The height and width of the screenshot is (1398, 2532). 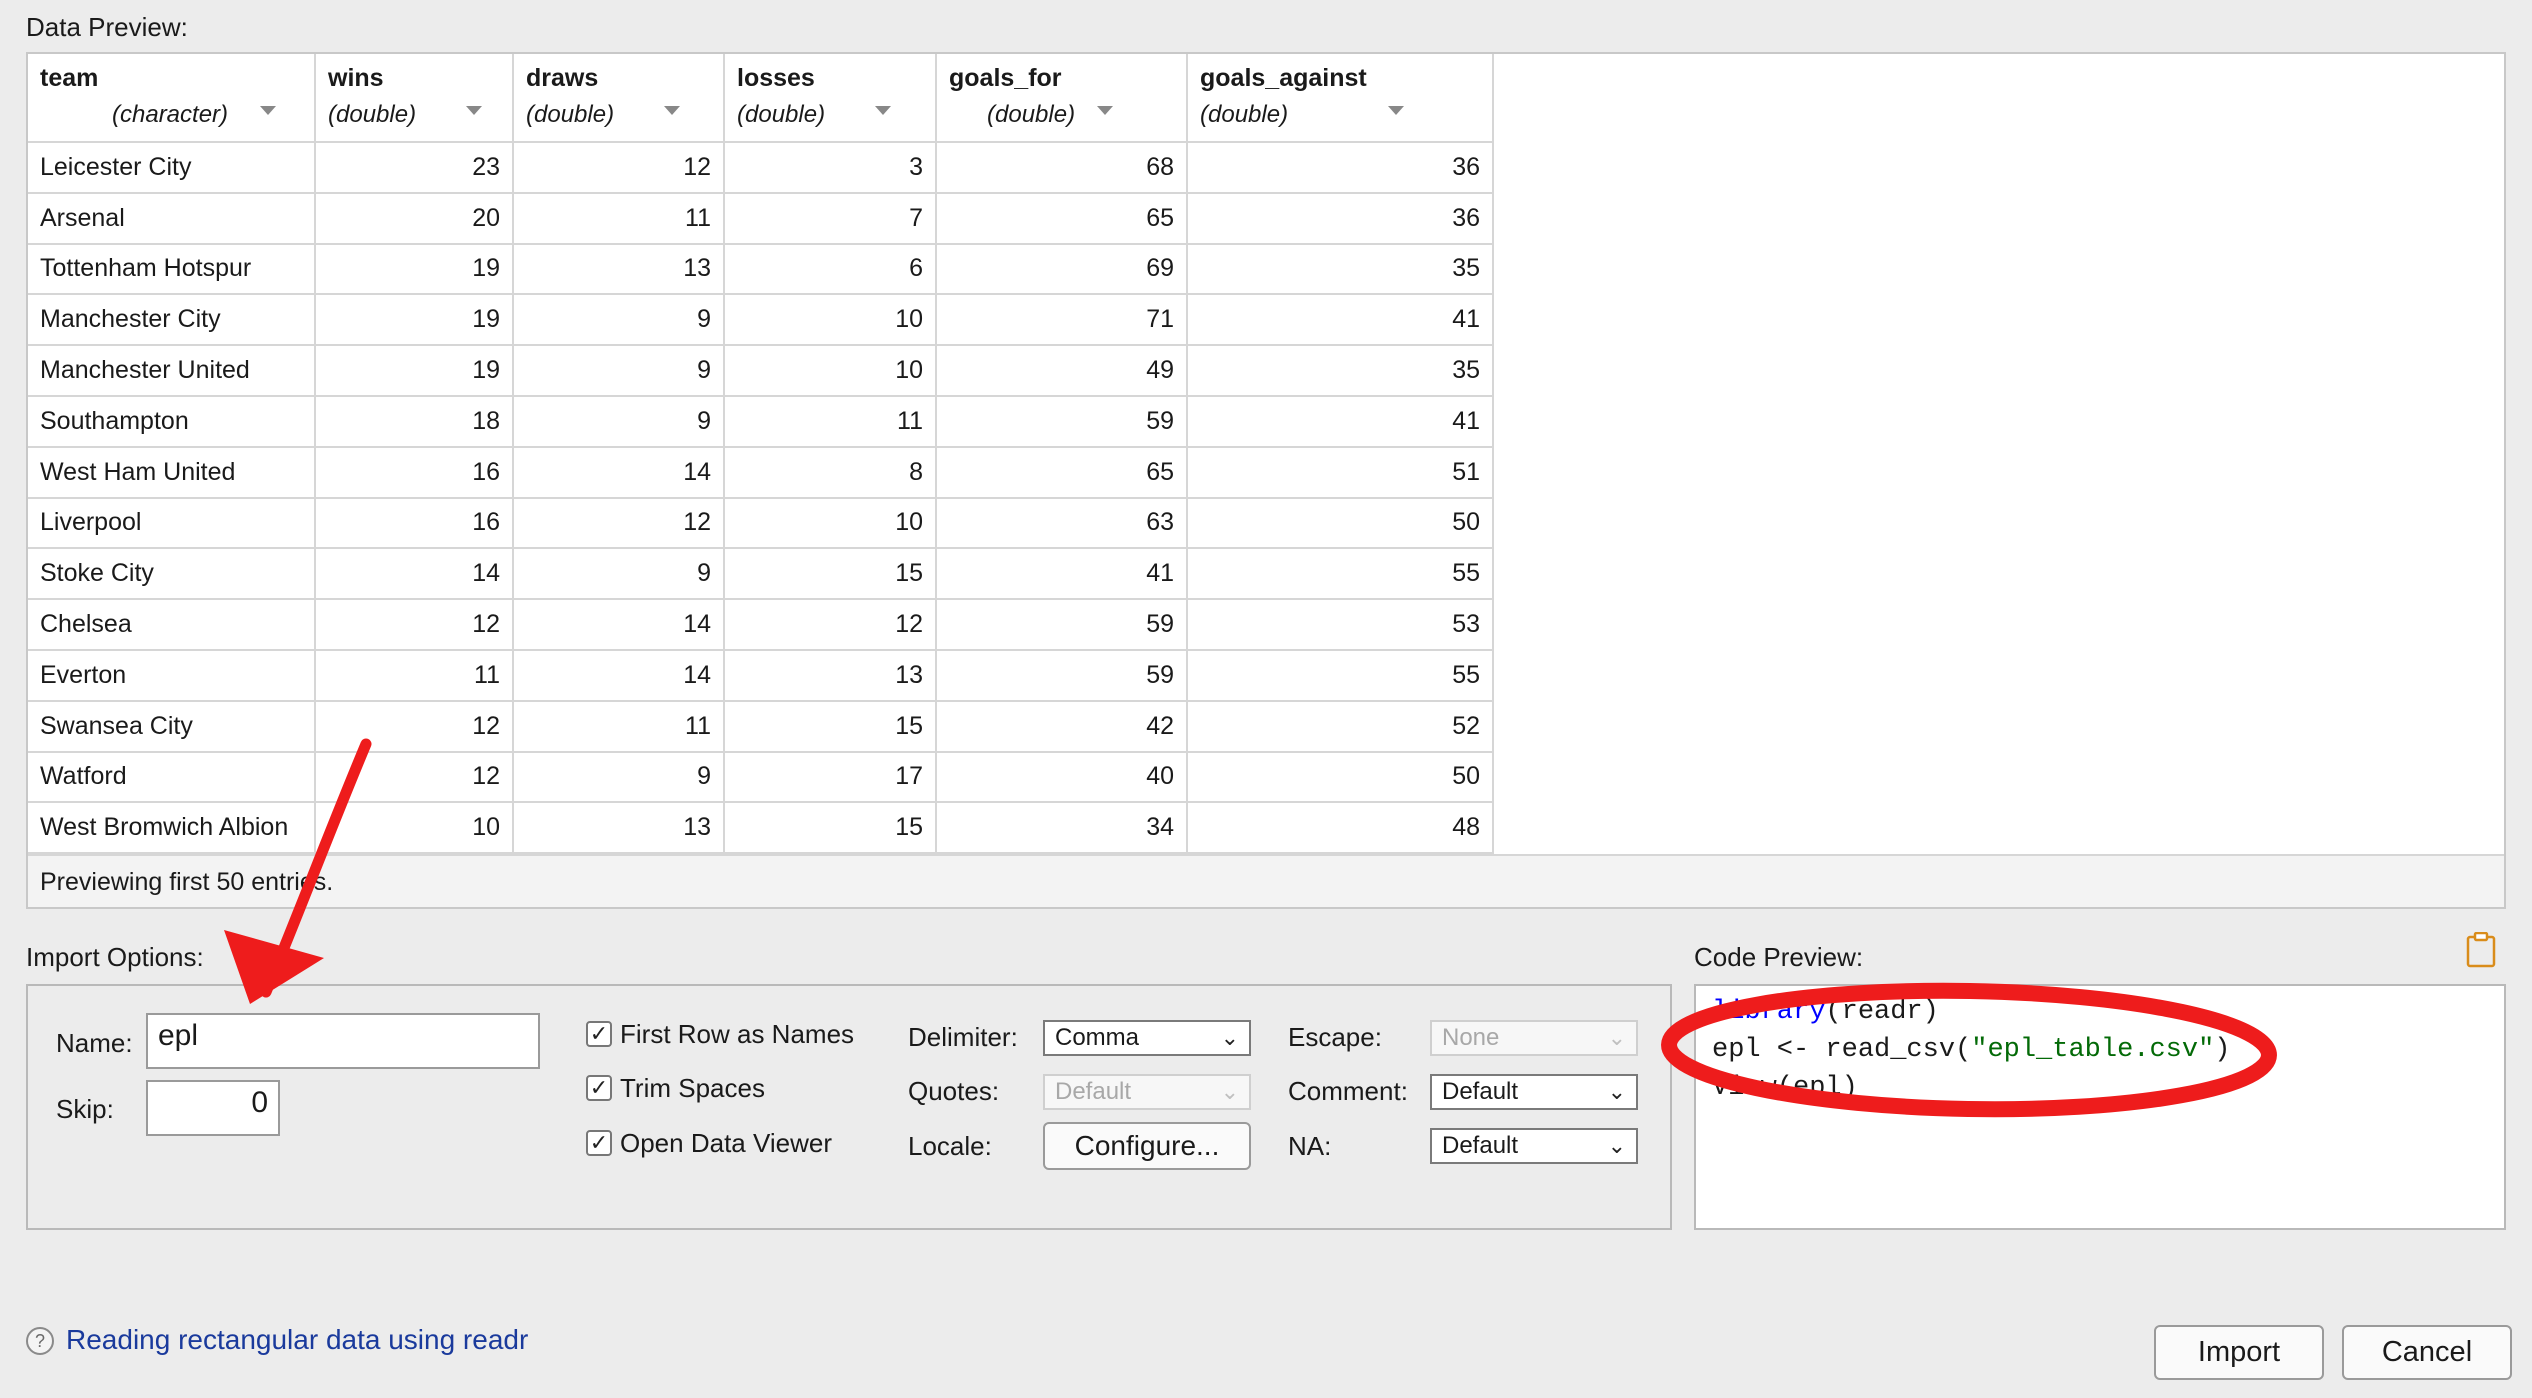 What do you see at coordinates (1969, 1050) in the screenshot?
I see `red-circle-annotation` at bounding box center [1969, 1050].